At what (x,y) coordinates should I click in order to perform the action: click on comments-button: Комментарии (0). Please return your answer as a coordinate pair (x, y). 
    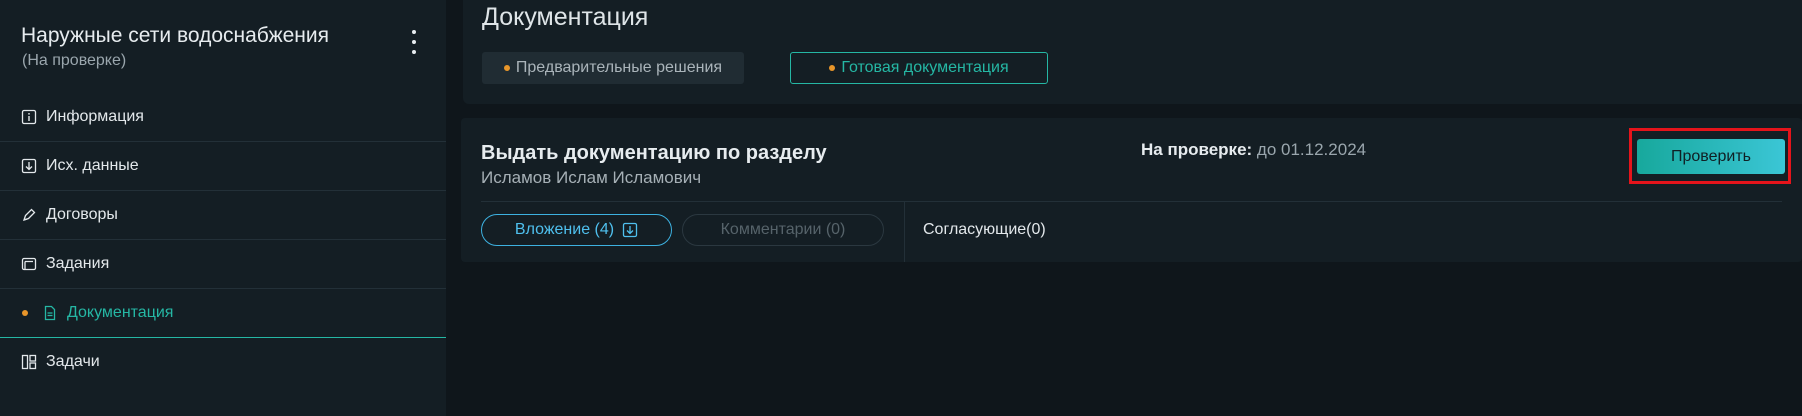
    Looking at the image, I should click on (783, 230).